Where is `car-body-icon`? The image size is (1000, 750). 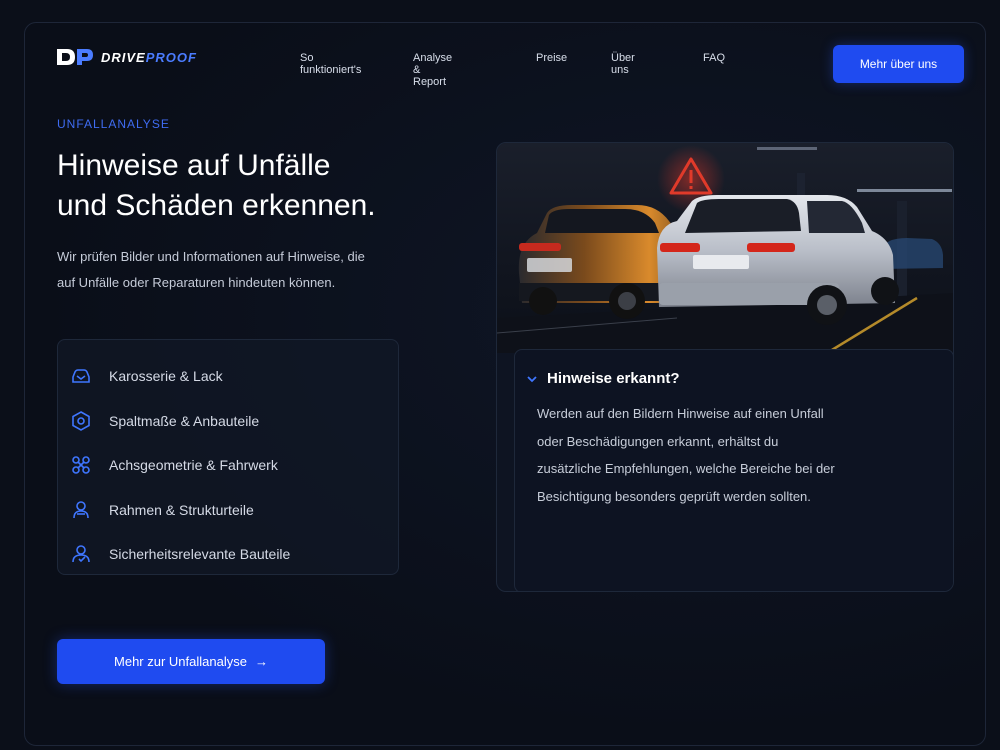 car-body-icon is located at coordinates (81, 376).